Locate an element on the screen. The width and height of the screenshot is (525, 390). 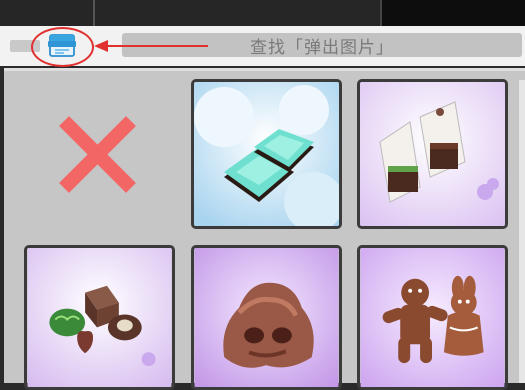
chocolate-blob is located at coordinates (266, 317).